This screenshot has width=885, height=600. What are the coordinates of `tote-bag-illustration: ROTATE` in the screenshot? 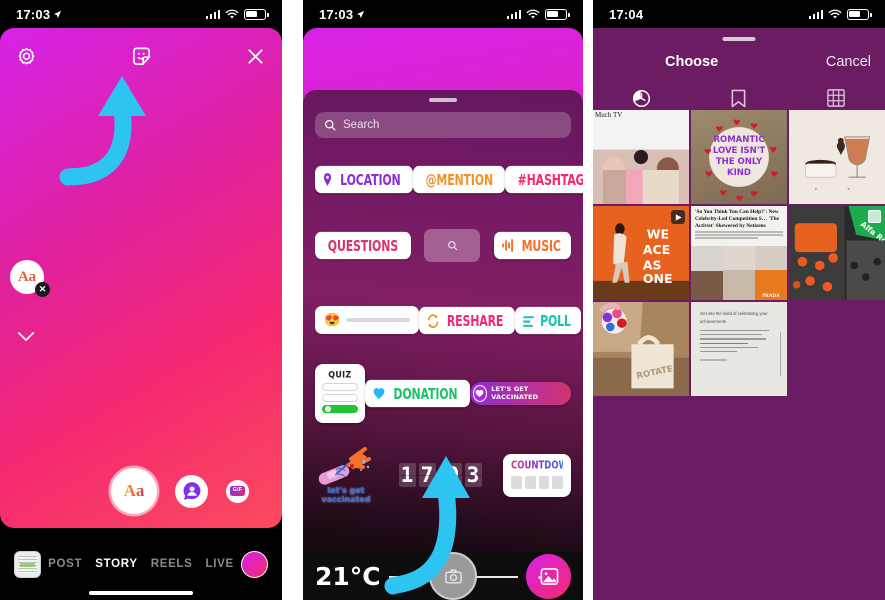 It's located at (641, 349).